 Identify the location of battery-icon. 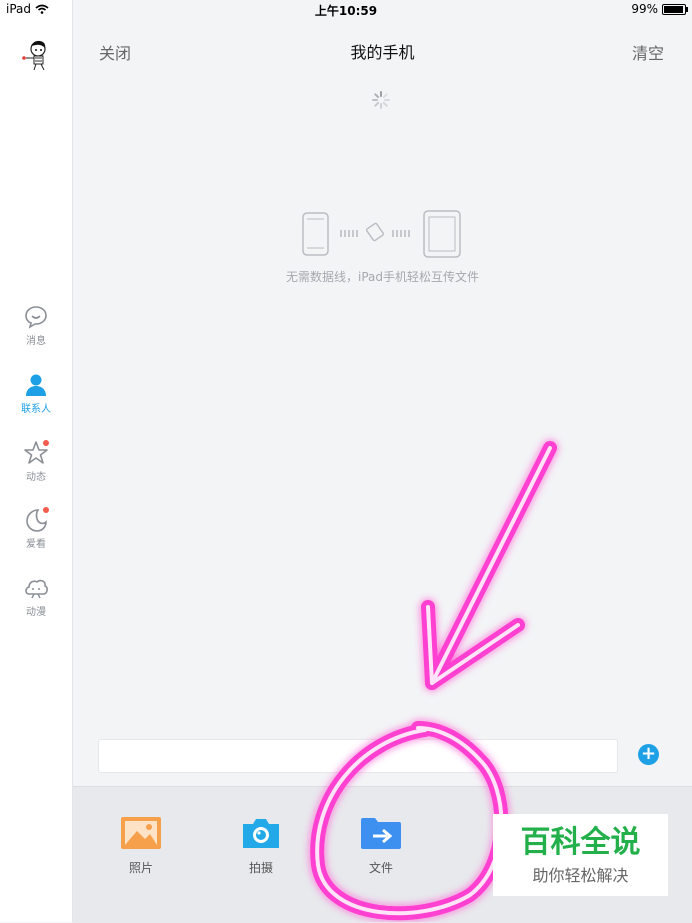
(675, 9).